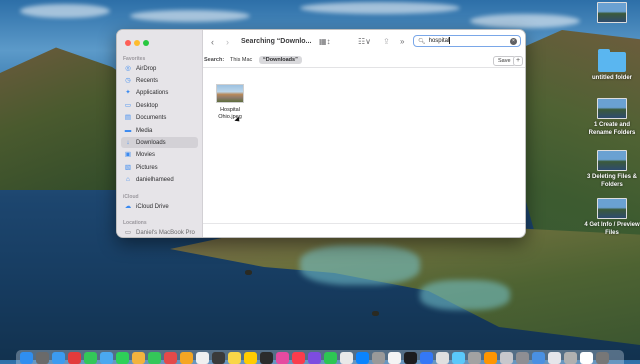 The width and height of the screenshot is (640, 364). What do you see at coordinates (128, 232) in the screenshot?
I see `laptop-icon: ▭` at bounding box center [128, 232].